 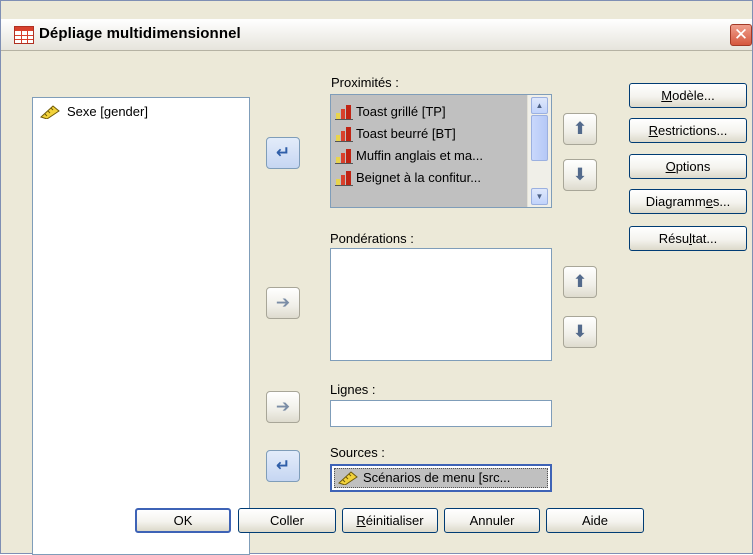 I want to click on weights-label: Pondérations :, so click(x=372, y=238).